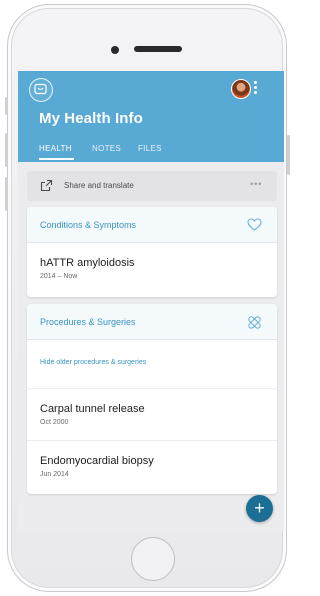  I want to click on page-title: My Health Info, so click(91, 118).